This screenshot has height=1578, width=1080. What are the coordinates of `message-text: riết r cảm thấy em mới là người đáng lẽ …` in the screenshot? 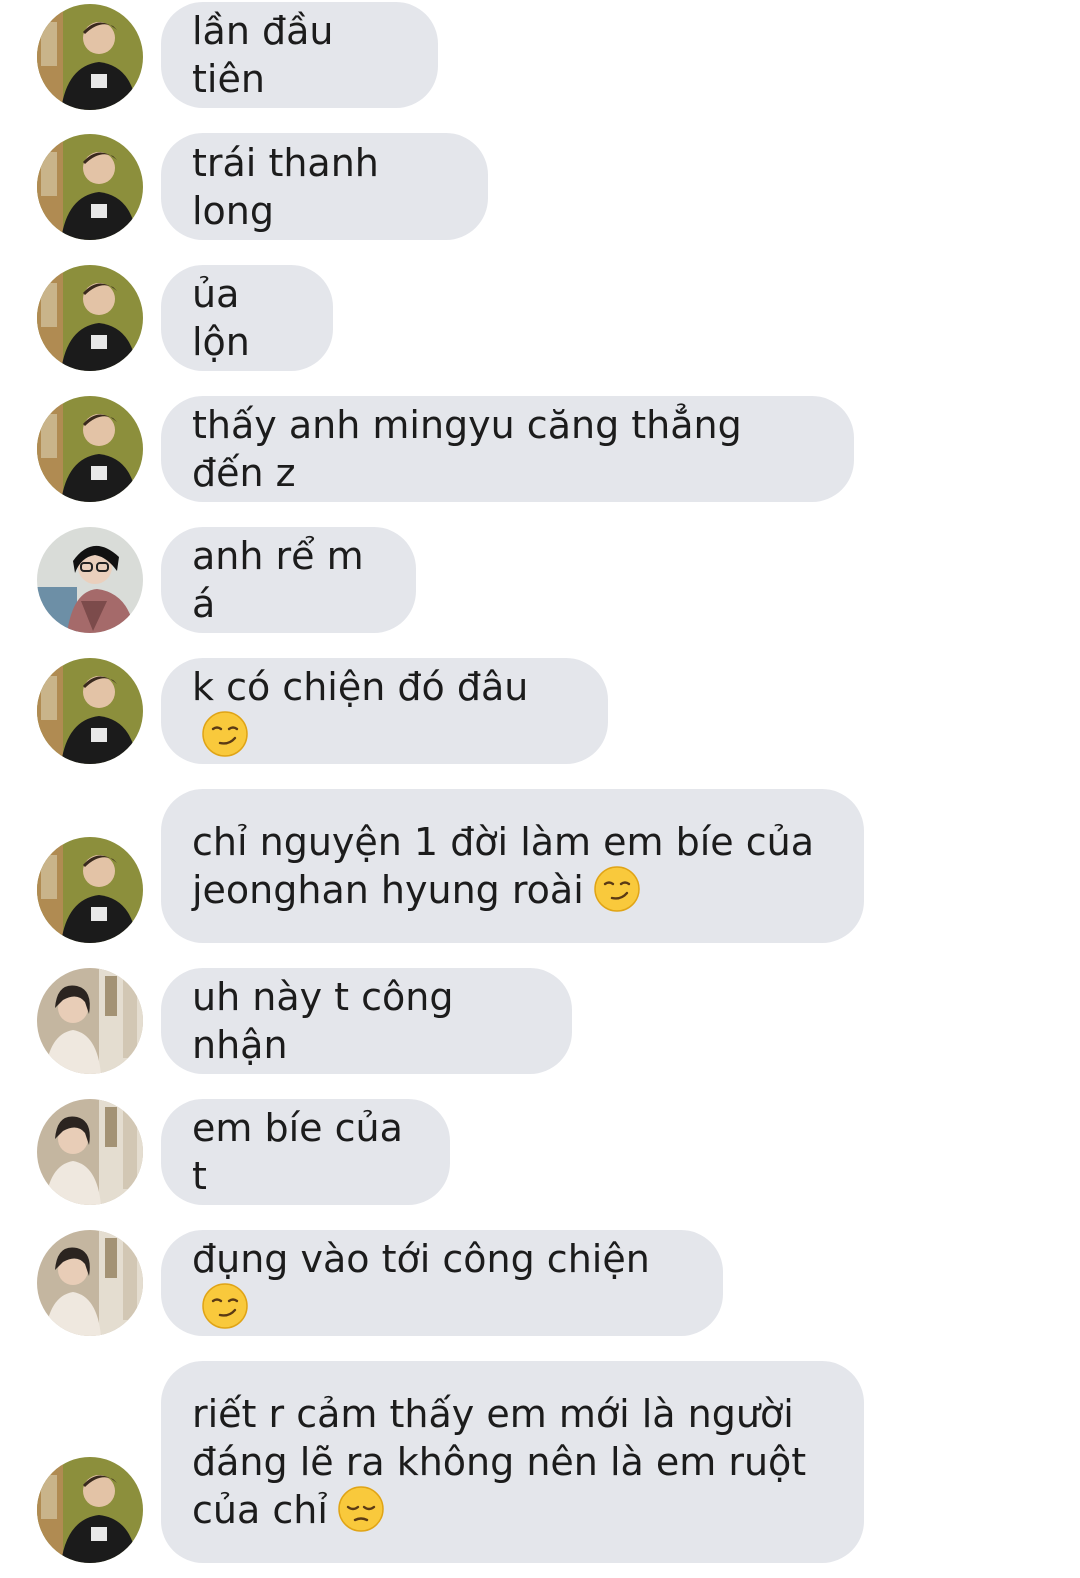 It's located at (499, 1462).